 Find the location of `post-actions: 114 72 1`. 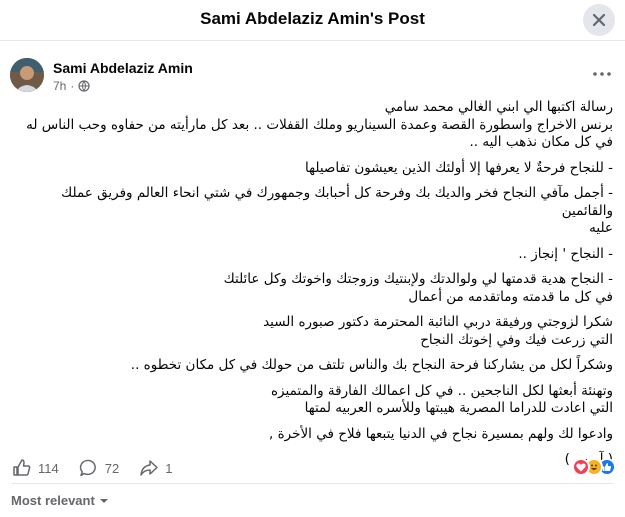

post-actions: 114 72 1 is located at coordinates (102, 468).